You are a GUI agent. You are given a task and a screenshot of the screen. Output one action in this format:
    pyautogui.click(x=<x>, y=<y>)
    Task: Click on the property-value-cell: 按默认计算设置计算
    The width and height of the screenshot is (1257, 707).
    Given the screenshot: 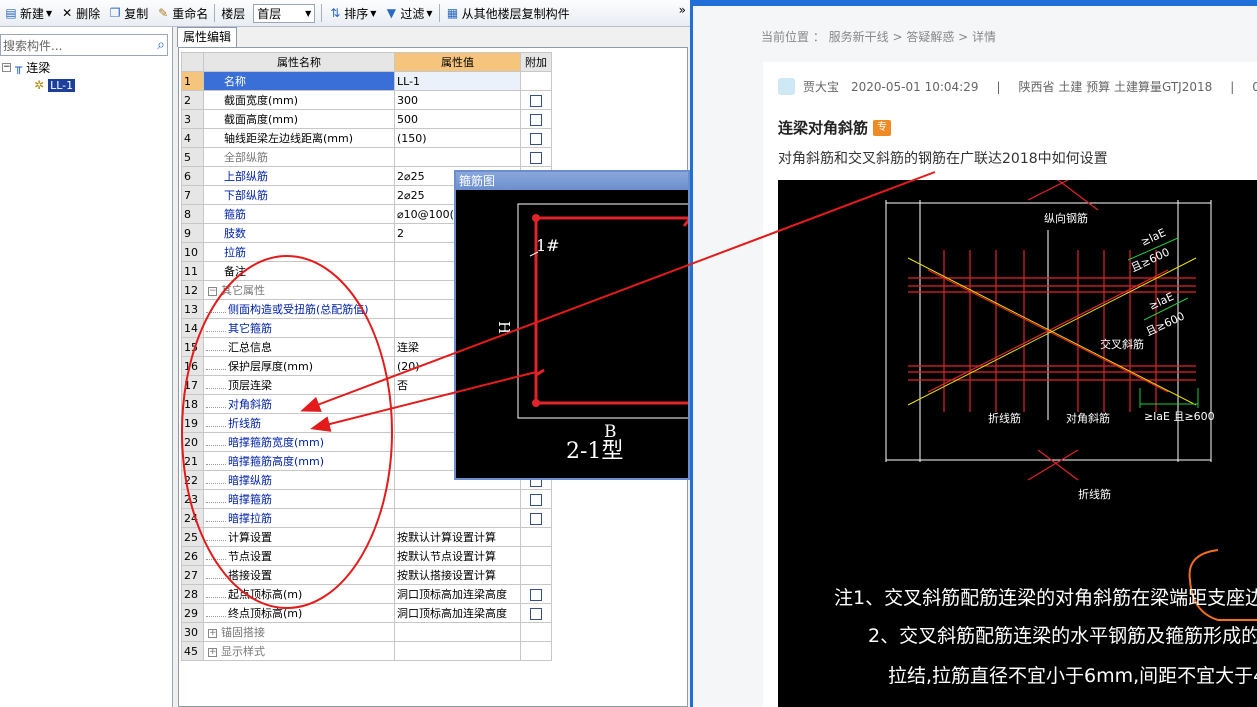 What is the action you would take?
    pyautogui.click(x=457, y=537)
    